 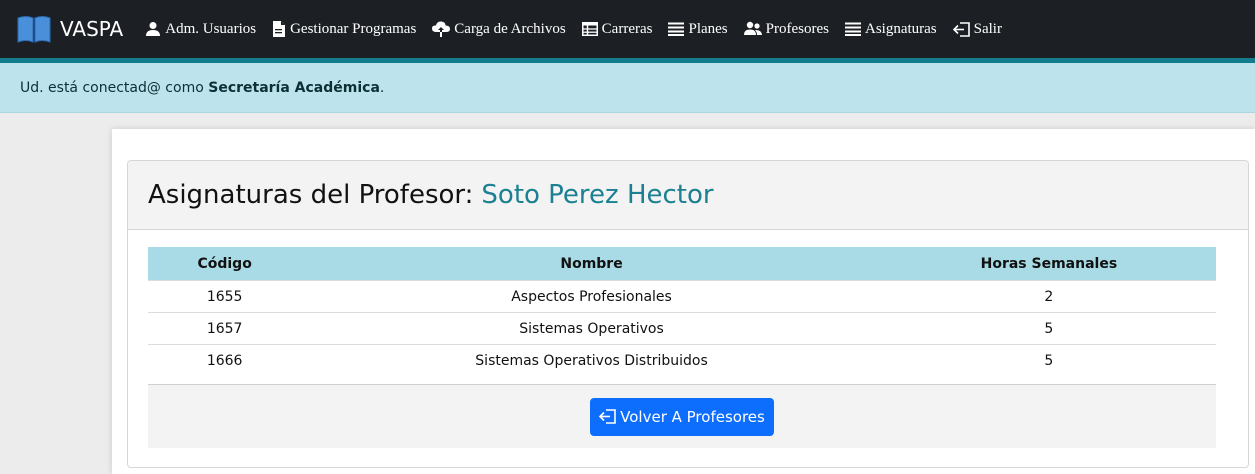 I want to click on back-to-professors-button: Volver A Profesores, so click(x=682, y=416).